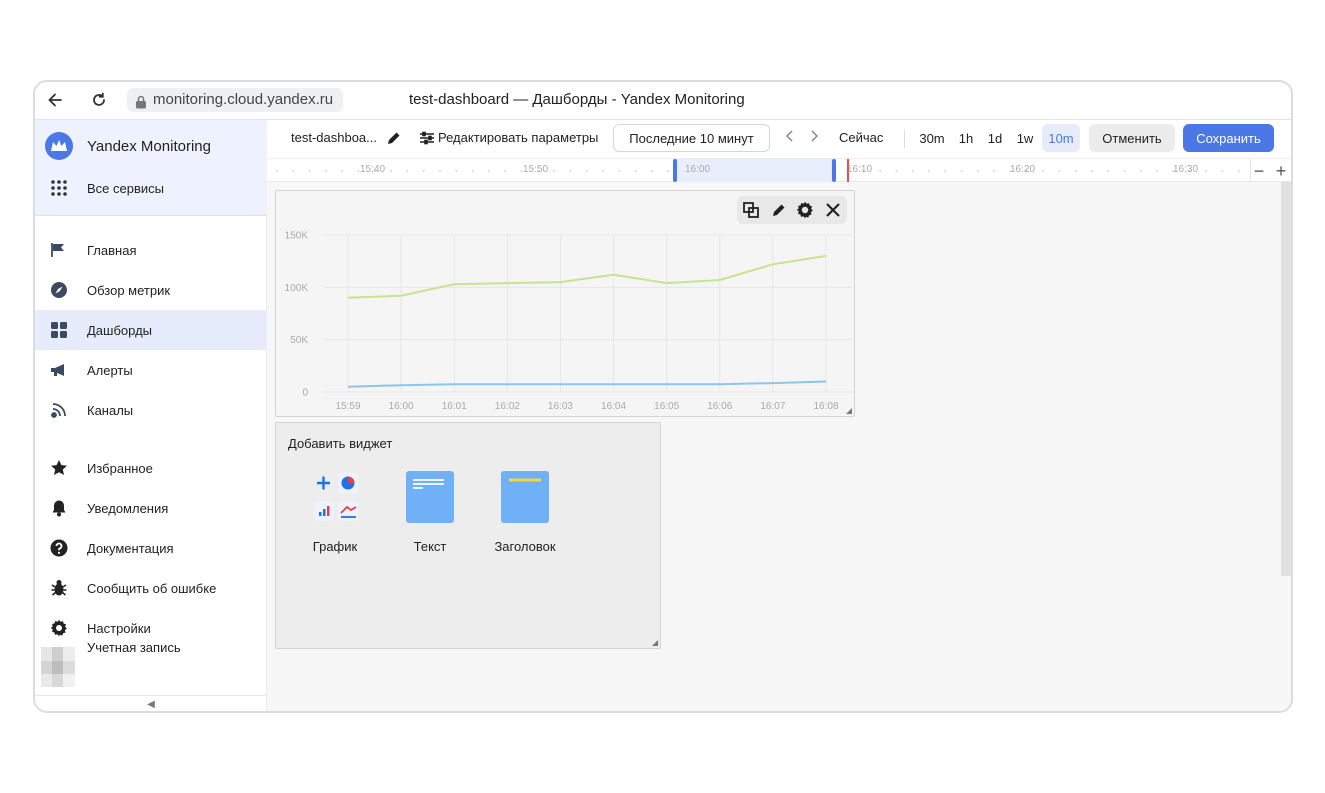  I want to click on sidebar-collapse-button: ◀, so click(151, 703).